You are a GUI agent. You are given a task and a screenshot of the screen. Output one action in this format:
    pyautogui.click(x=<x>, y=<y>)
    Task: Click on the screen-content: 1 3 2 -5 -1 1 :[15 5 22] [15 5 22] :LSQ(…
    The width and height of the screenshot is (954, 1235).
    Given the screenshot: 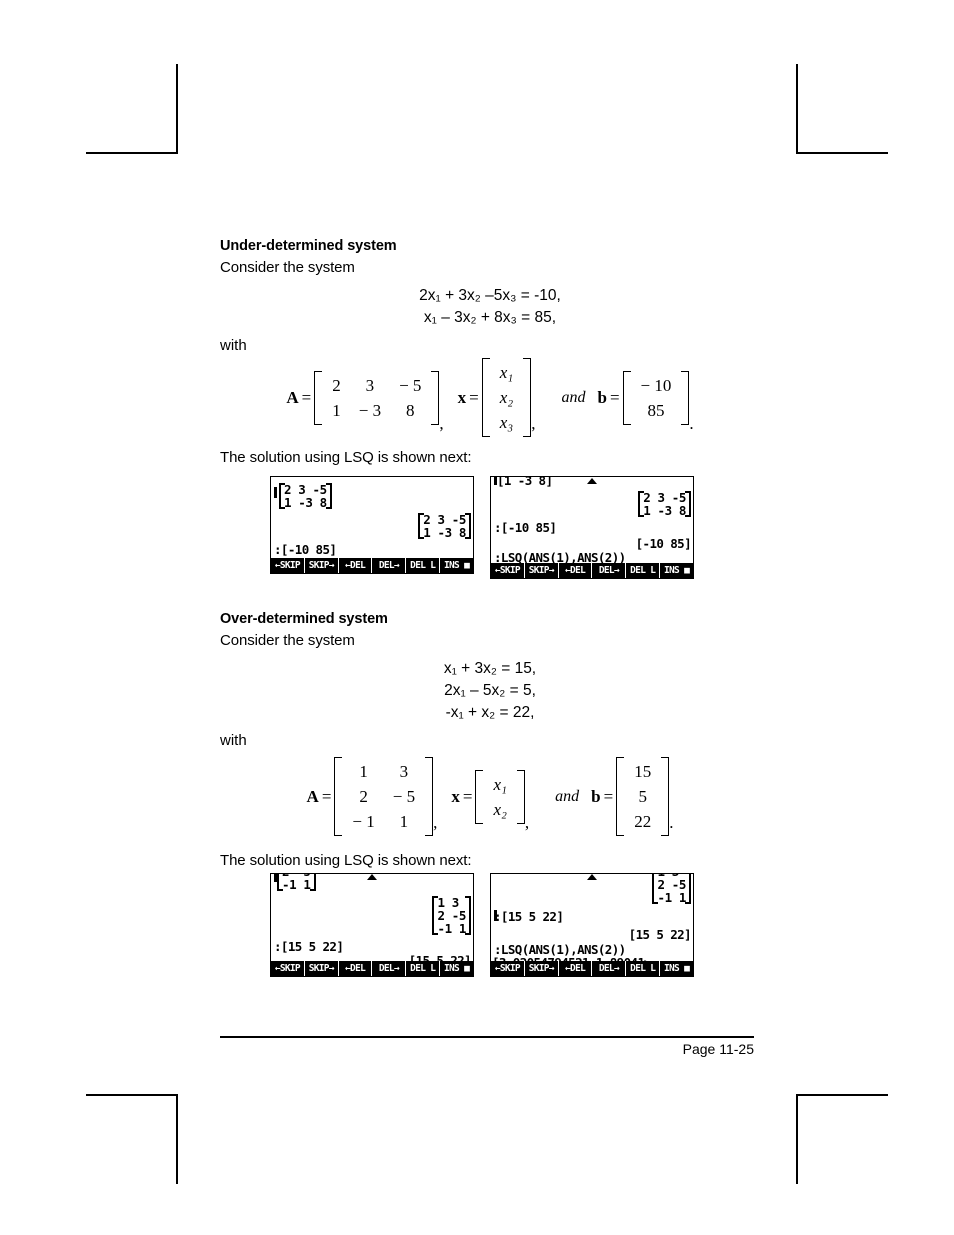 What is the action you would take?
    pyautogui.click(x=592, y=917)
    